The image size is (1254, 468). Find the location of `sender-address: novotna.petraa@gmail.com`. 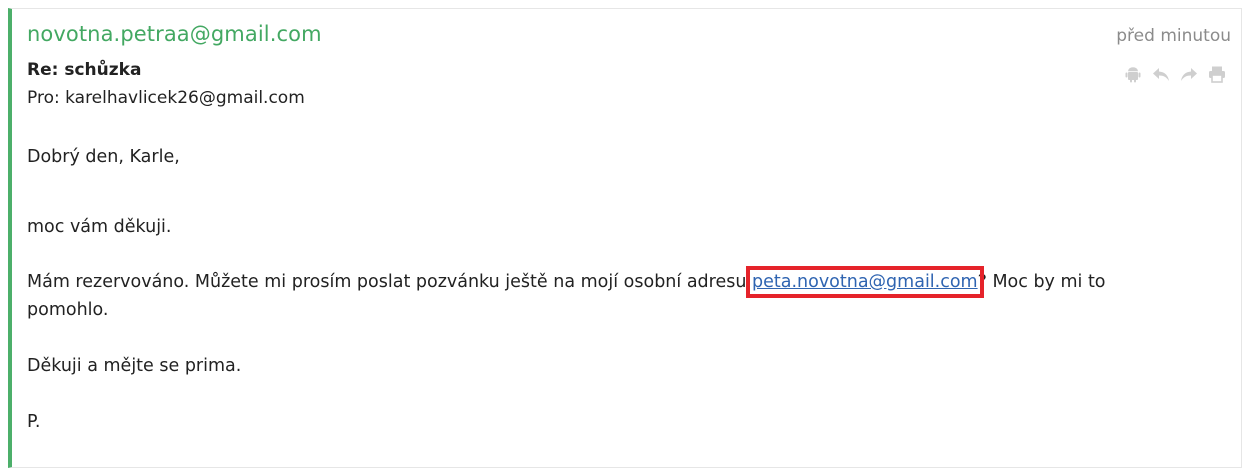

sender-address: novotna.petraa@gmail.com is located at coordinates (174, 34).